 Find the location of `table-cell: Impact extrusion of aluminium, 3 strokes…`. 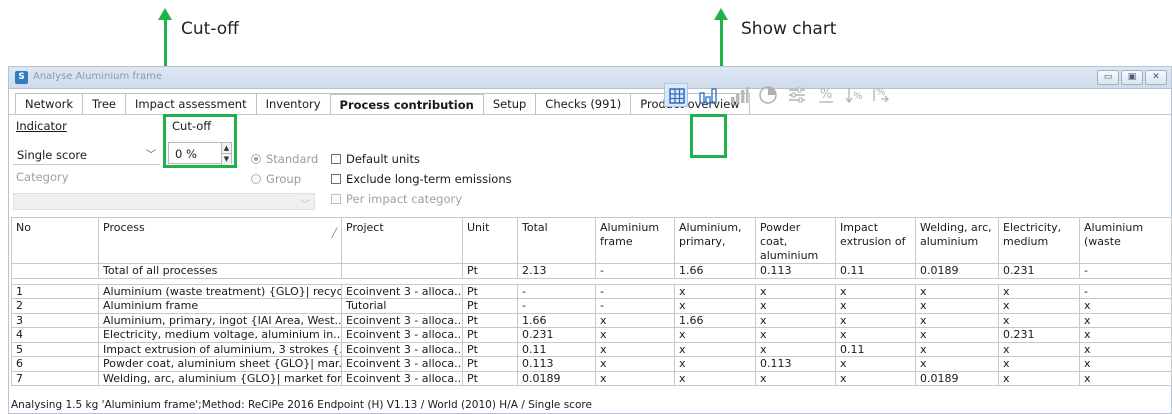

table-cell: Impact extrusion of aluminium, 3 strokes… is located at coordinates (220, 349).